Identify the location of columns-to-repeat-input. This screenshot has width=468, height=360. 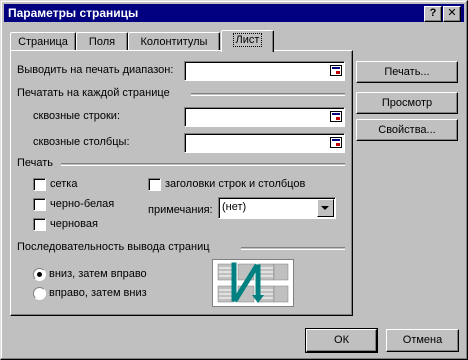
(264, 143).